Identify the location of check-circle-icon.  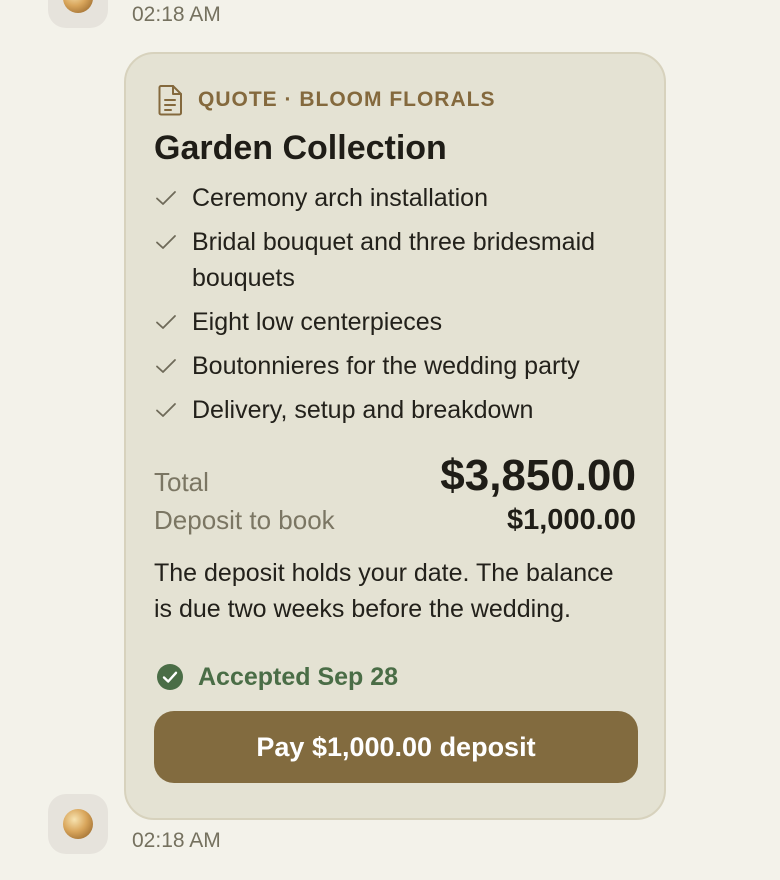
(170, 677).